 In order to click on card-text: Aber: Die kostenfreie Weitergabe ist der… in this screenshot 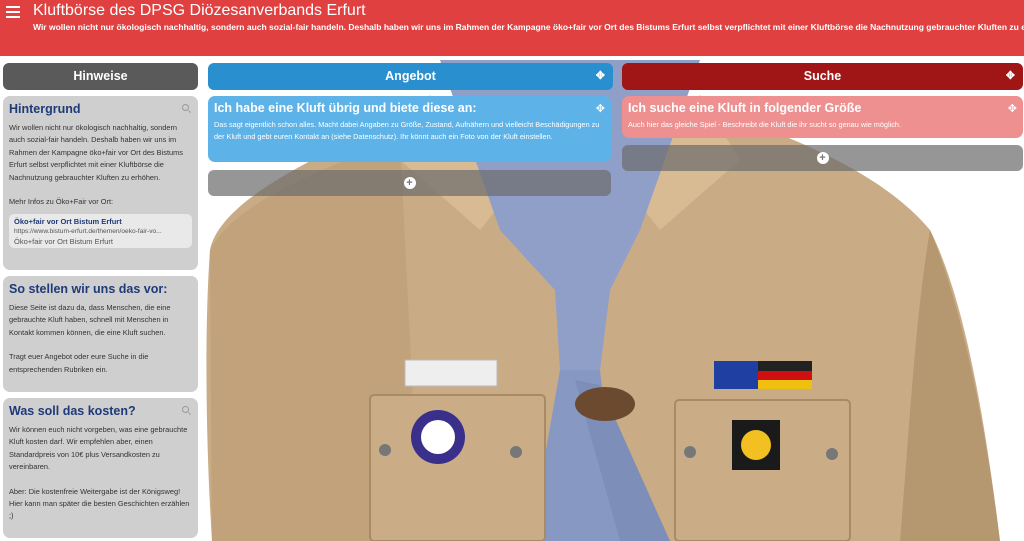, I will do `click(99, 503)`.